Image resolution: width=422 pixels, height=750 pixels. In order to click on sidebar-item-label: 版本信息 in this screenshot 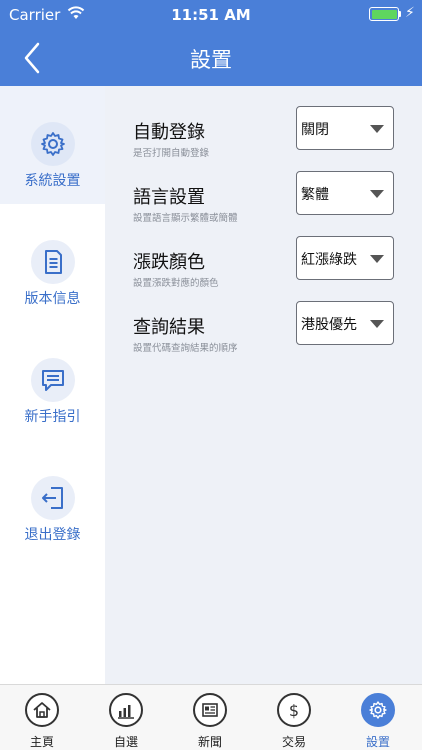, I will do `click(52, 299)`.